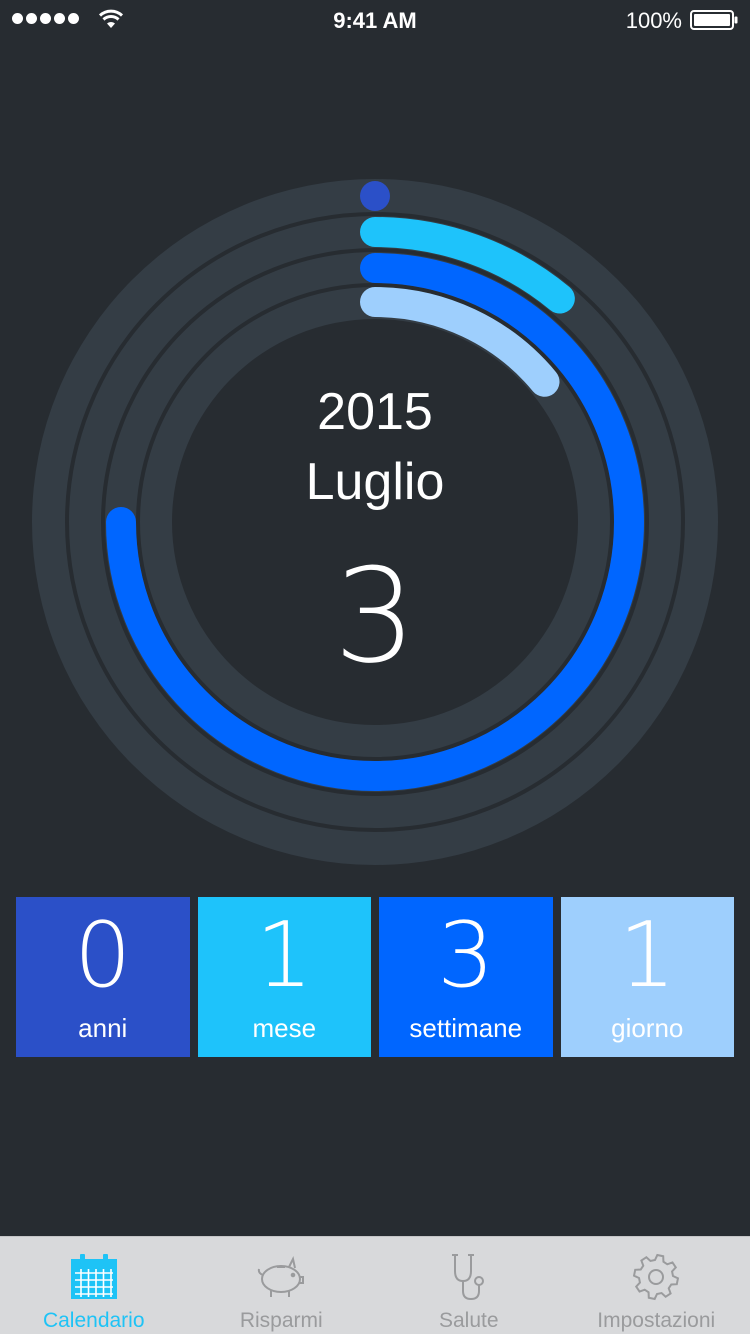 Image resolution: width=750 pixels, height=1334 pixels. Describe the element at coordinates (466, 955) in the screenshot. I see `tile-value: 3` at that location.